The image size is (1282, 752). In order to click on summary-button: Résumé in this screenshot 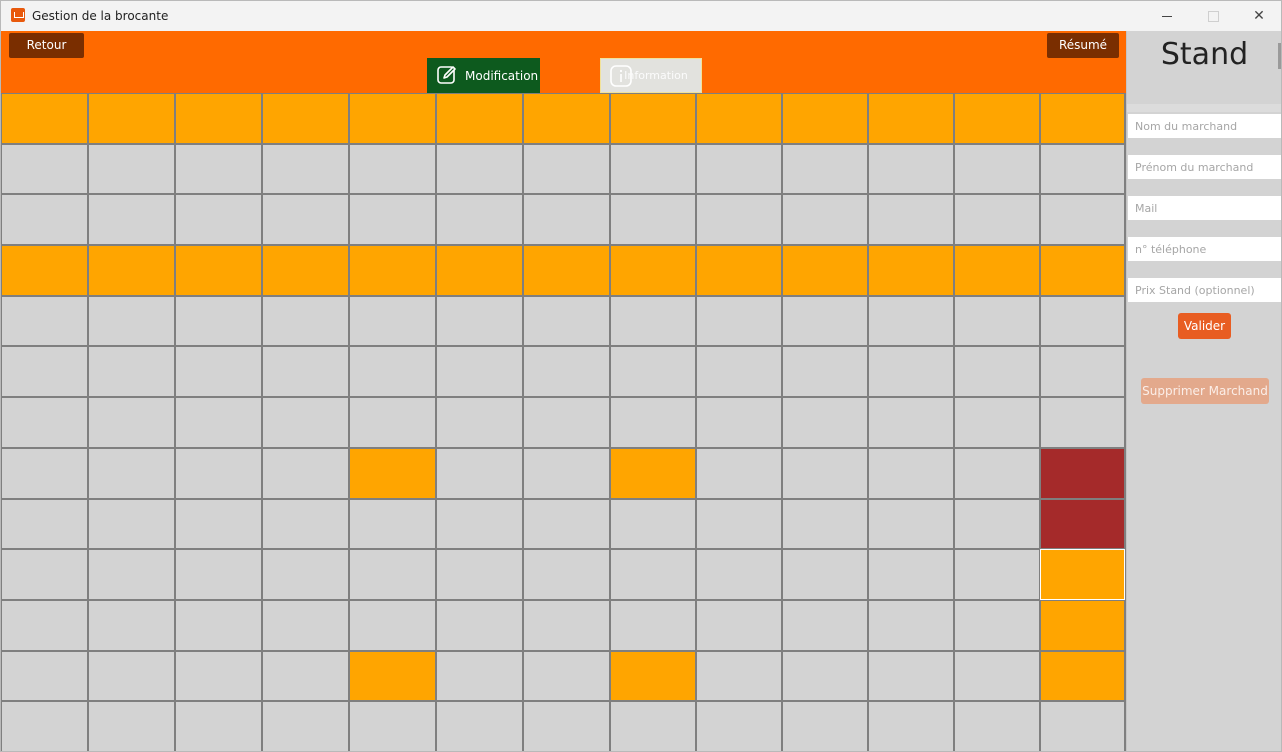, I will do `click(1083, 45)`.